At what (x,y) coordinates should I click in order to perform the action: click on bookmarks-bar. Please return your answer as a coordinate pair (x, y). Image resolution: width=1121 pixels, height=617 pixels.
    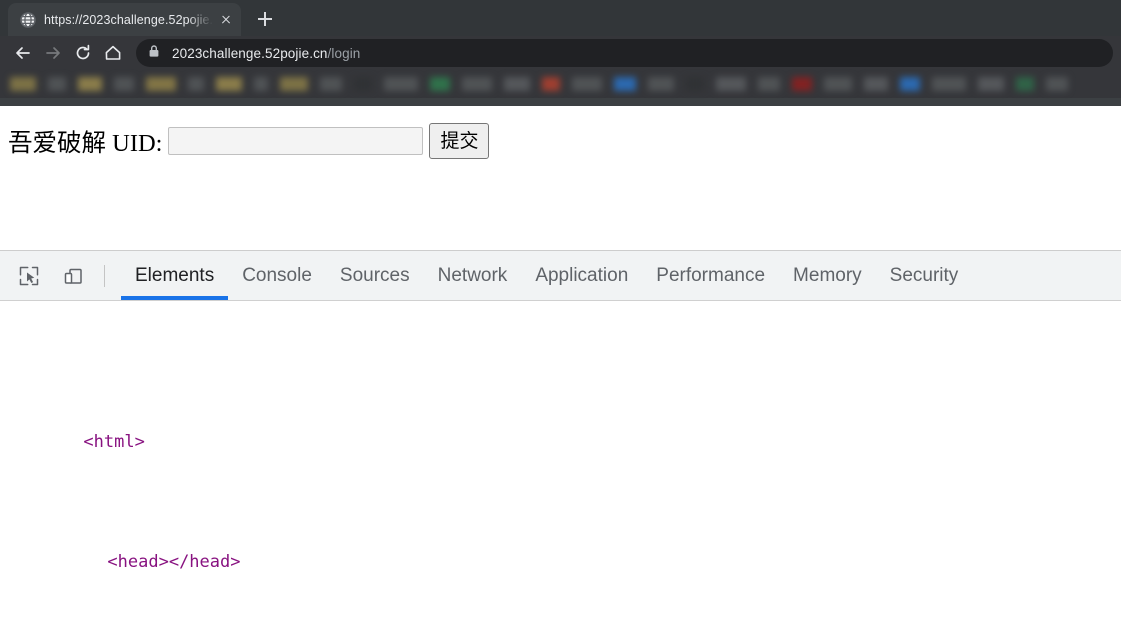
    Looking at the image, I should click on (560, 84).